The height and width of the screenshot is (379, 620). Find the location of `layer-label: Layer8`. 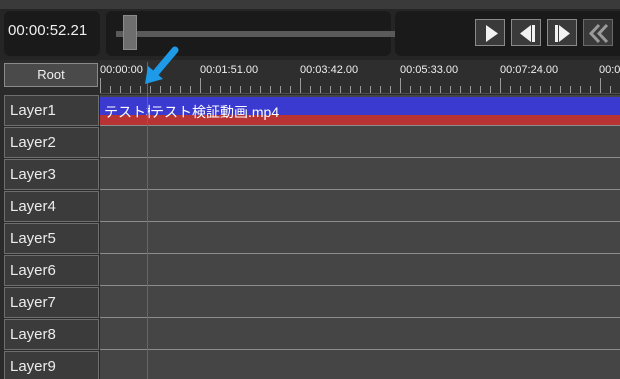

layer-label: Layer8 is located at coordinates (51, 334).